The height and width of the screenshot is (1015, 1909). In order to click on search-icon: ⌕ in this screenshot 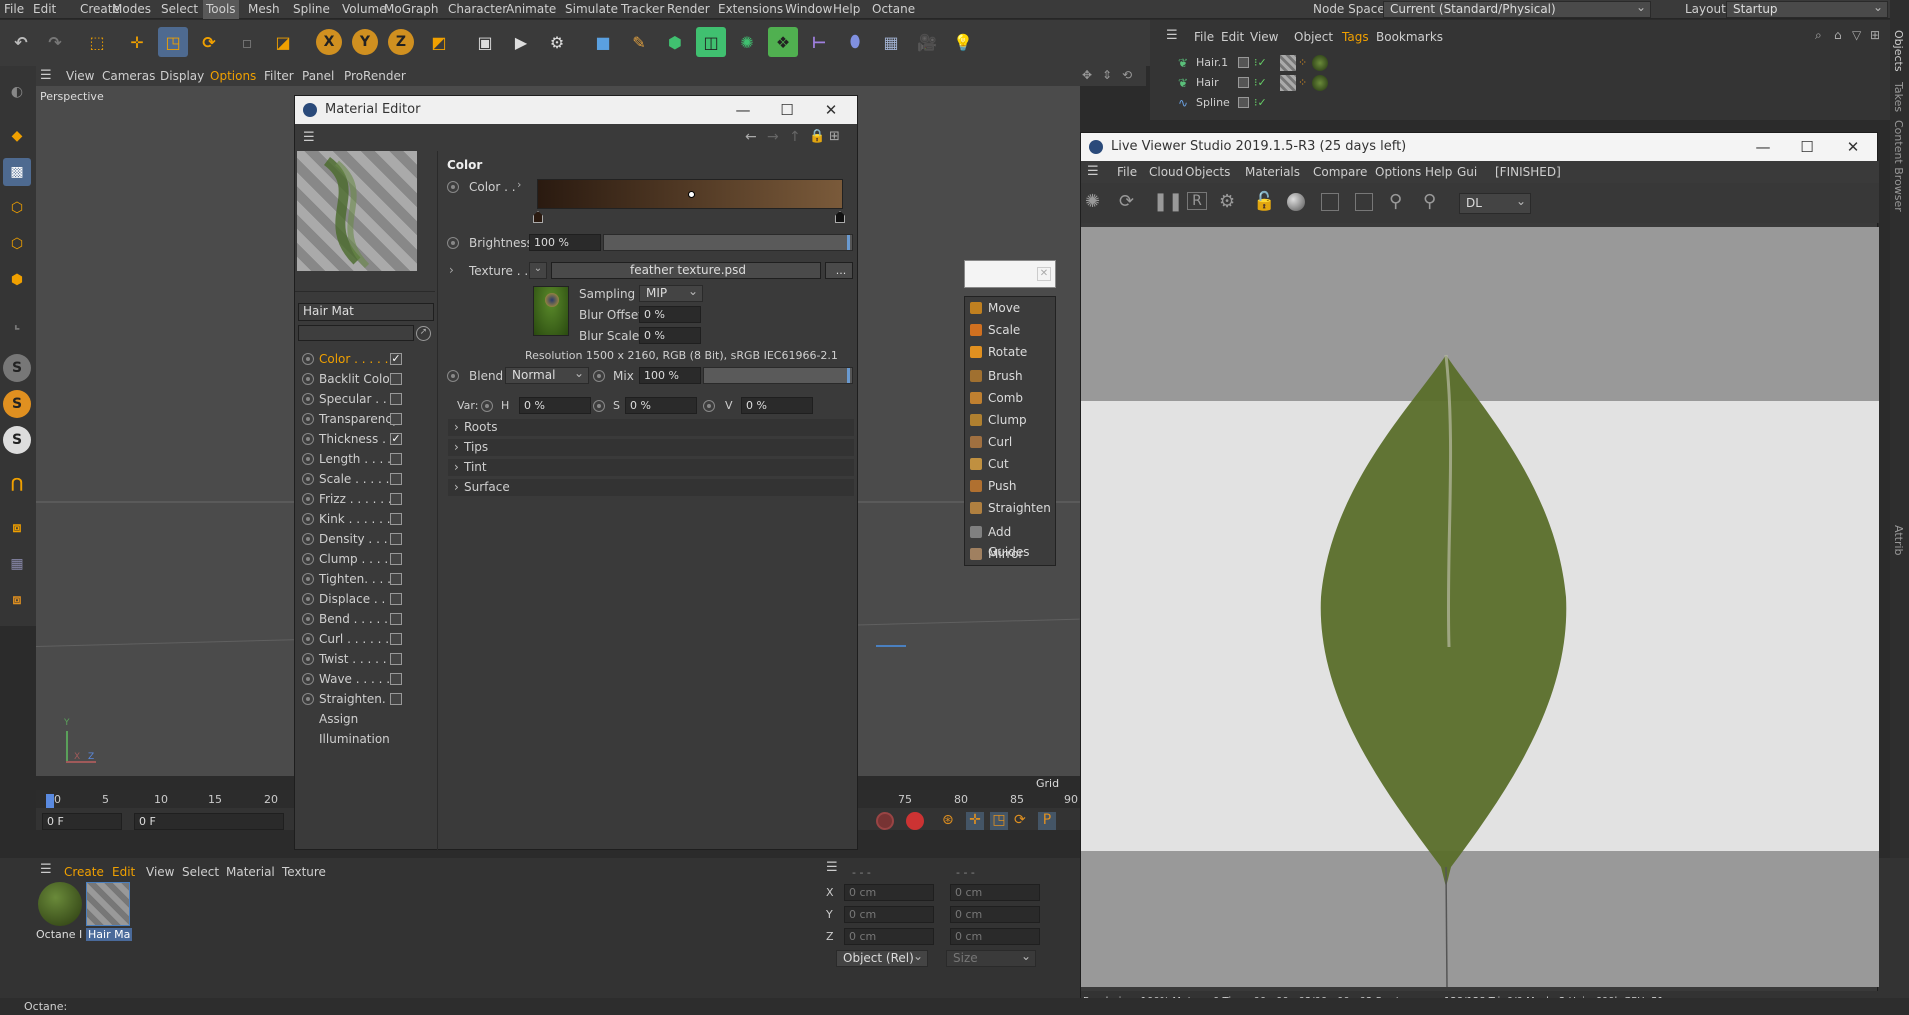, I will do `click(1818, 35)`.